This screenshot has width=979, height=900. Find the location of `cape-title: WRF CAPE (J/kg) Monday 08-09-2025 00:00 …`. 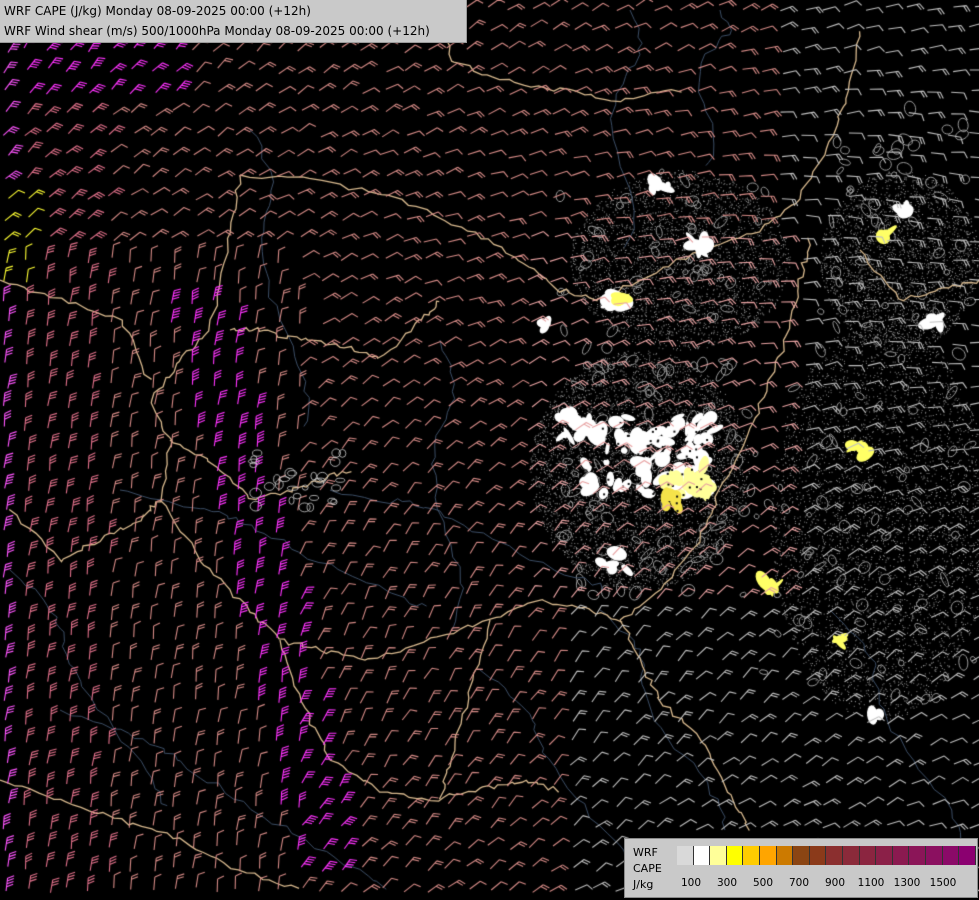

cape-title: WRF CAPE (J/kg) Monday 08-09-2025 00:00 … is located at coordinates (157, 11).